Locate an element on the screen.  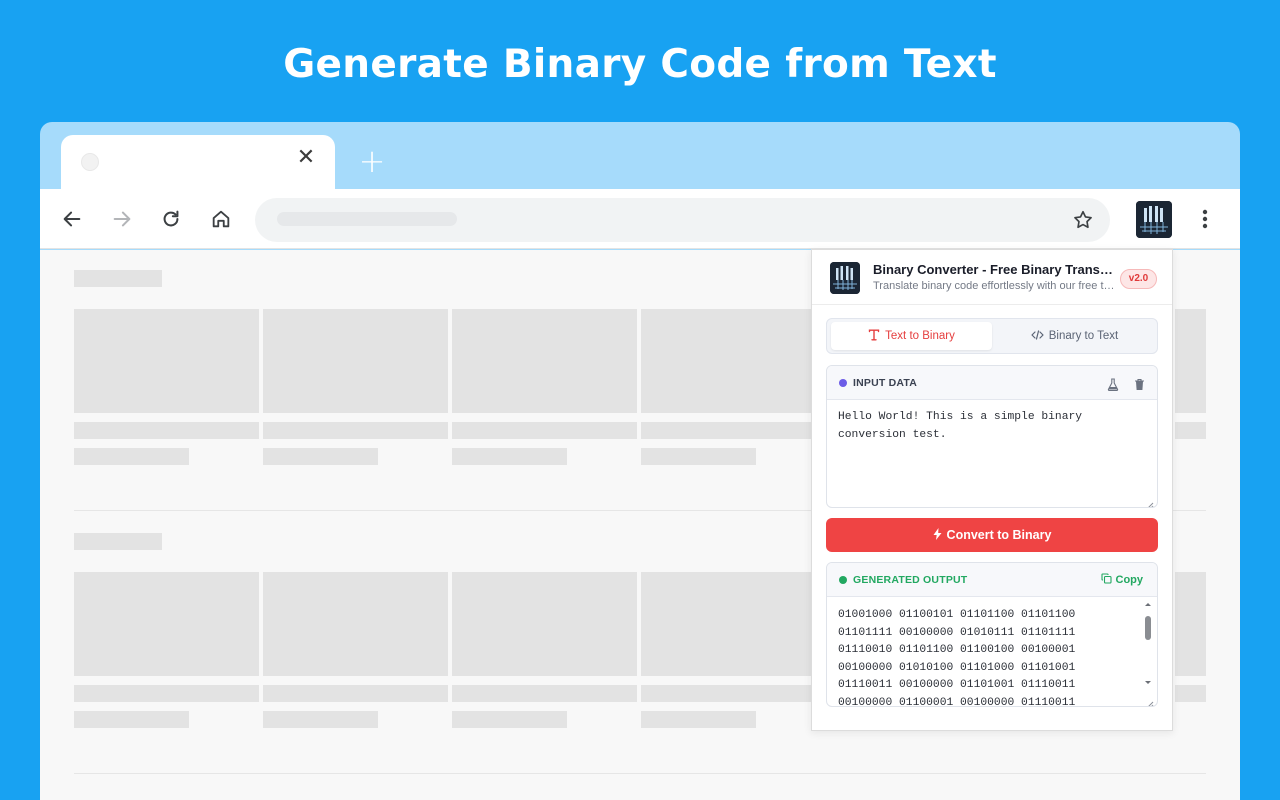
browser-tab: ✕ is located at coordinates (198, 162).